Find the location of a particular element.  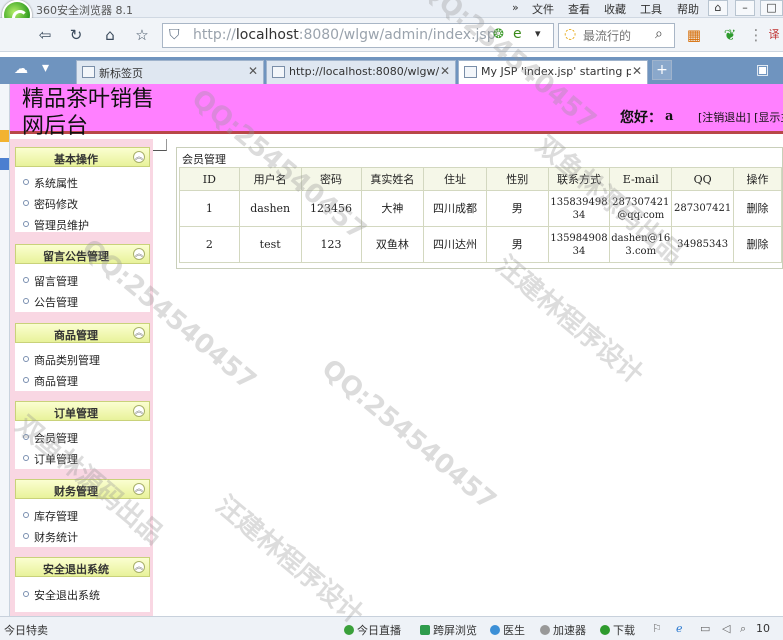

mute-icon: ◁ is located at coordinates (726, 628).